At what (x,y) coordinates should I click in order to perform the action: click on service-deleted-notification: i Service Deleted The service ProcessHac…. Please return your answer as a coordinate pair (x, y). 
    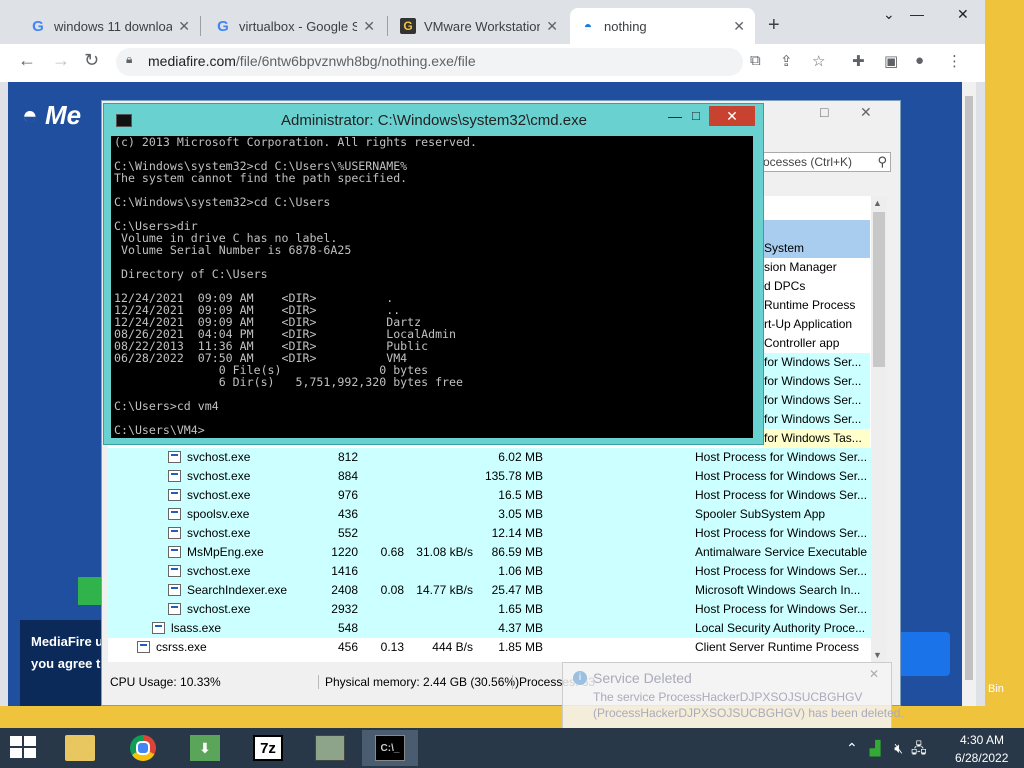
    Looking at the image, I should click on (733, 696).